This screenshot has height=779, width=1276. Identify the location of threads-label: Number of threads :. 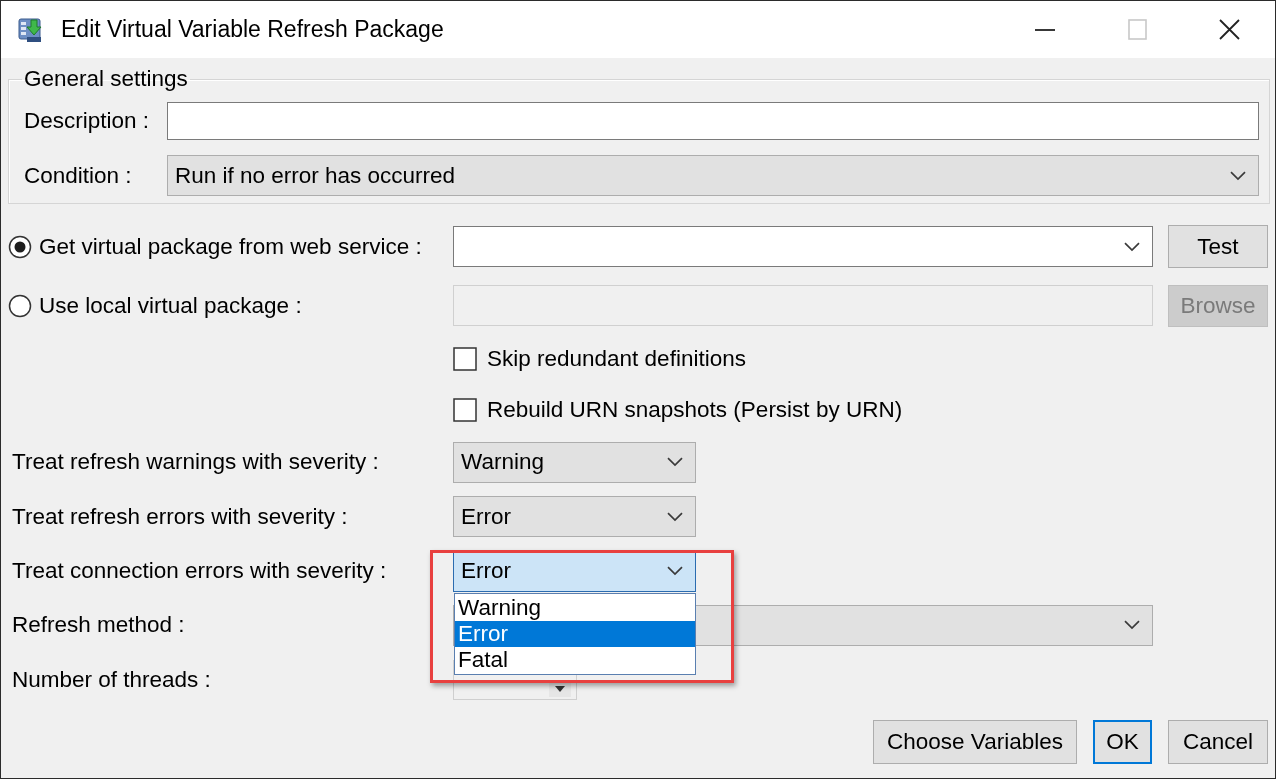
(112, 679).